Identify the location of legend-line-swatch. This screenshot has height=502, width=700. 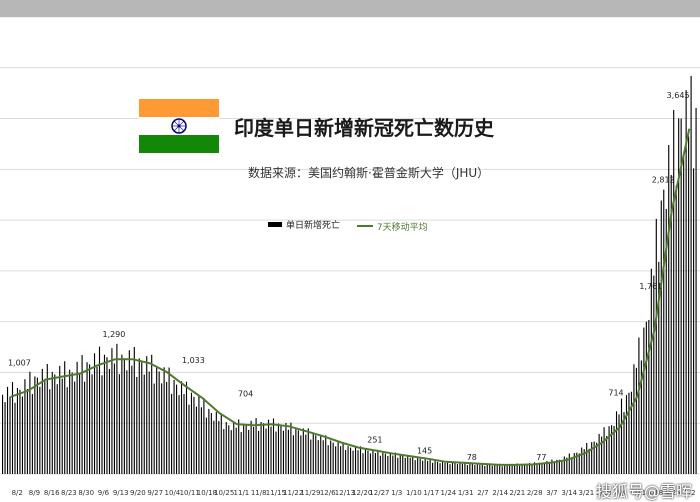
(364, 226).